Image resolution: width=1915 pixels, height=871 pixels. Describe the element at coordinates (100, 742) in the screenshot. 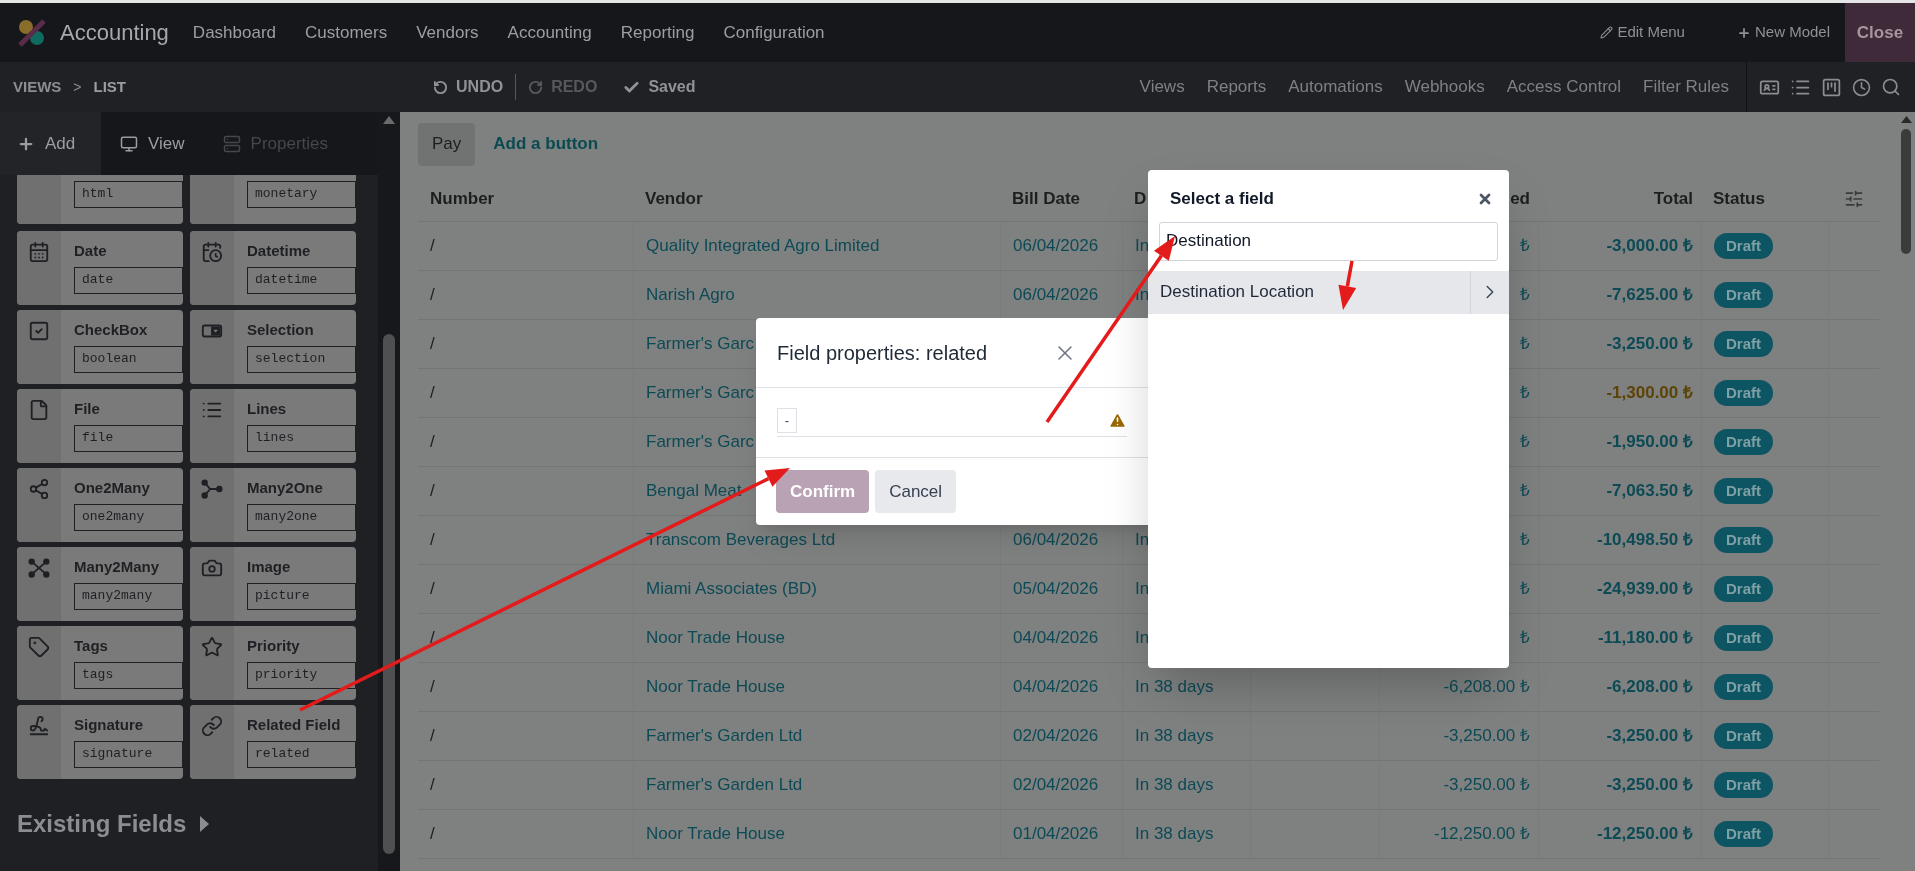

I see `field-card: Signature signature` at that location.